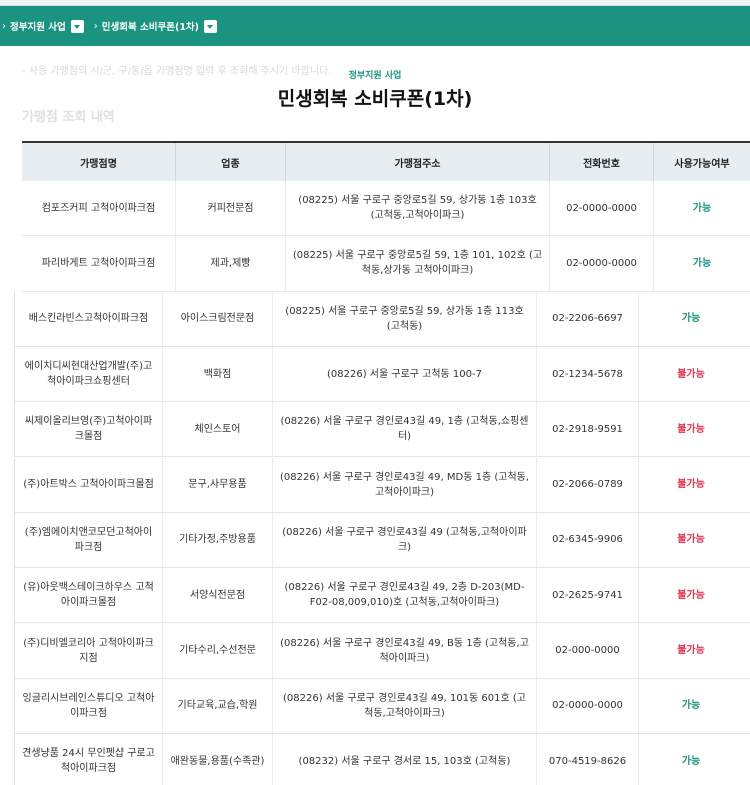 The height and width of the screenshot is (785, 750). I want to click on table-header: 가맹점명 업종 가맹점주소 전화번호 사용가능여부, so click(386, 161).